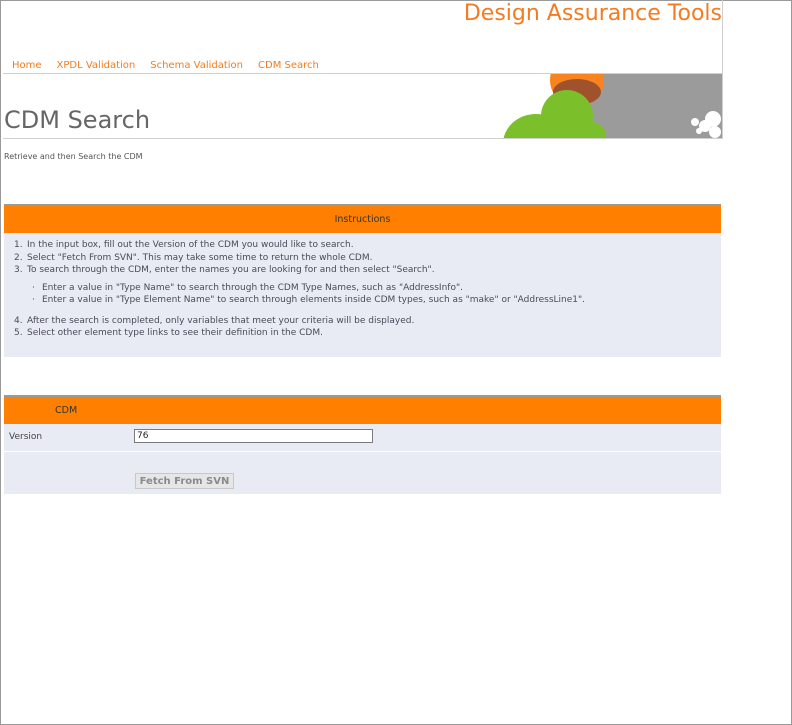 Image resolution: width=792 pixels, height=725 pixels. What do you see at coordinates (362, 473) in the screenshot?
I see `fetch-row: Fetch From SVN` at bounding box center [362, 473].